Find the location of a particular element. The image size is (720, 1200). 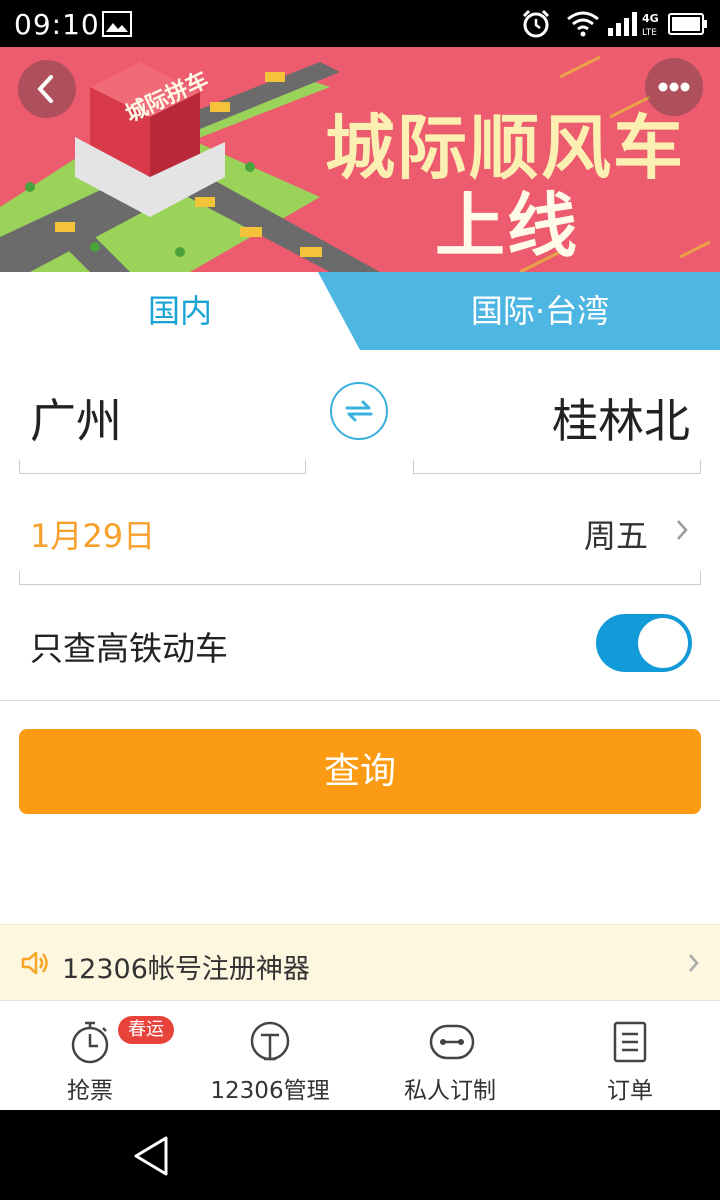

tab-domestic: 国内 is located at coordinates (180, 311).